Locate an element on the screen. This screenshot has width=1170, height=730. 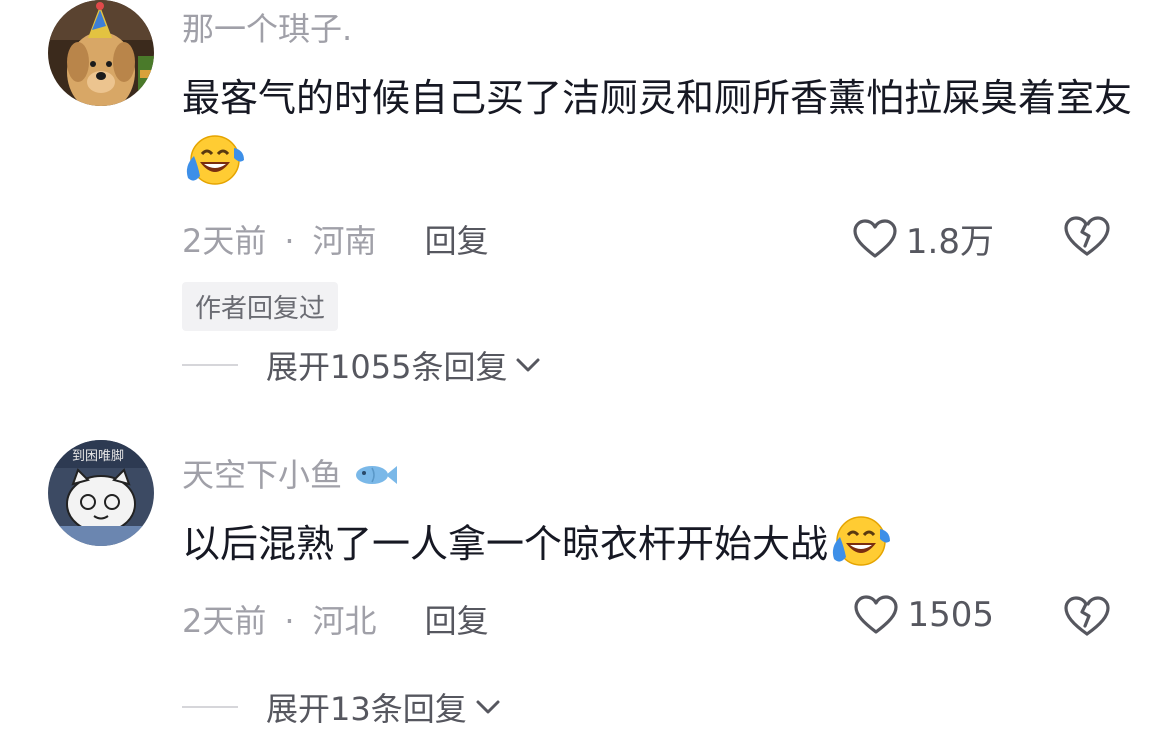
comment-text: 最客气的时候自己买了洁厕灵和厕所香薰怕拉屎臭着室友 is located at coordinates (662, 131).